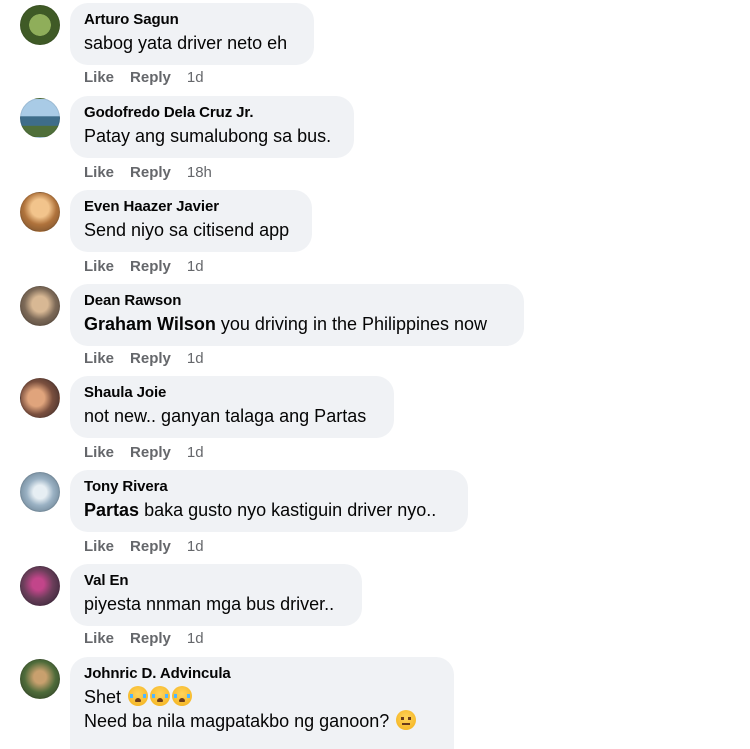  I want to click on comment-timestamp: 18h, so click(199, 172).